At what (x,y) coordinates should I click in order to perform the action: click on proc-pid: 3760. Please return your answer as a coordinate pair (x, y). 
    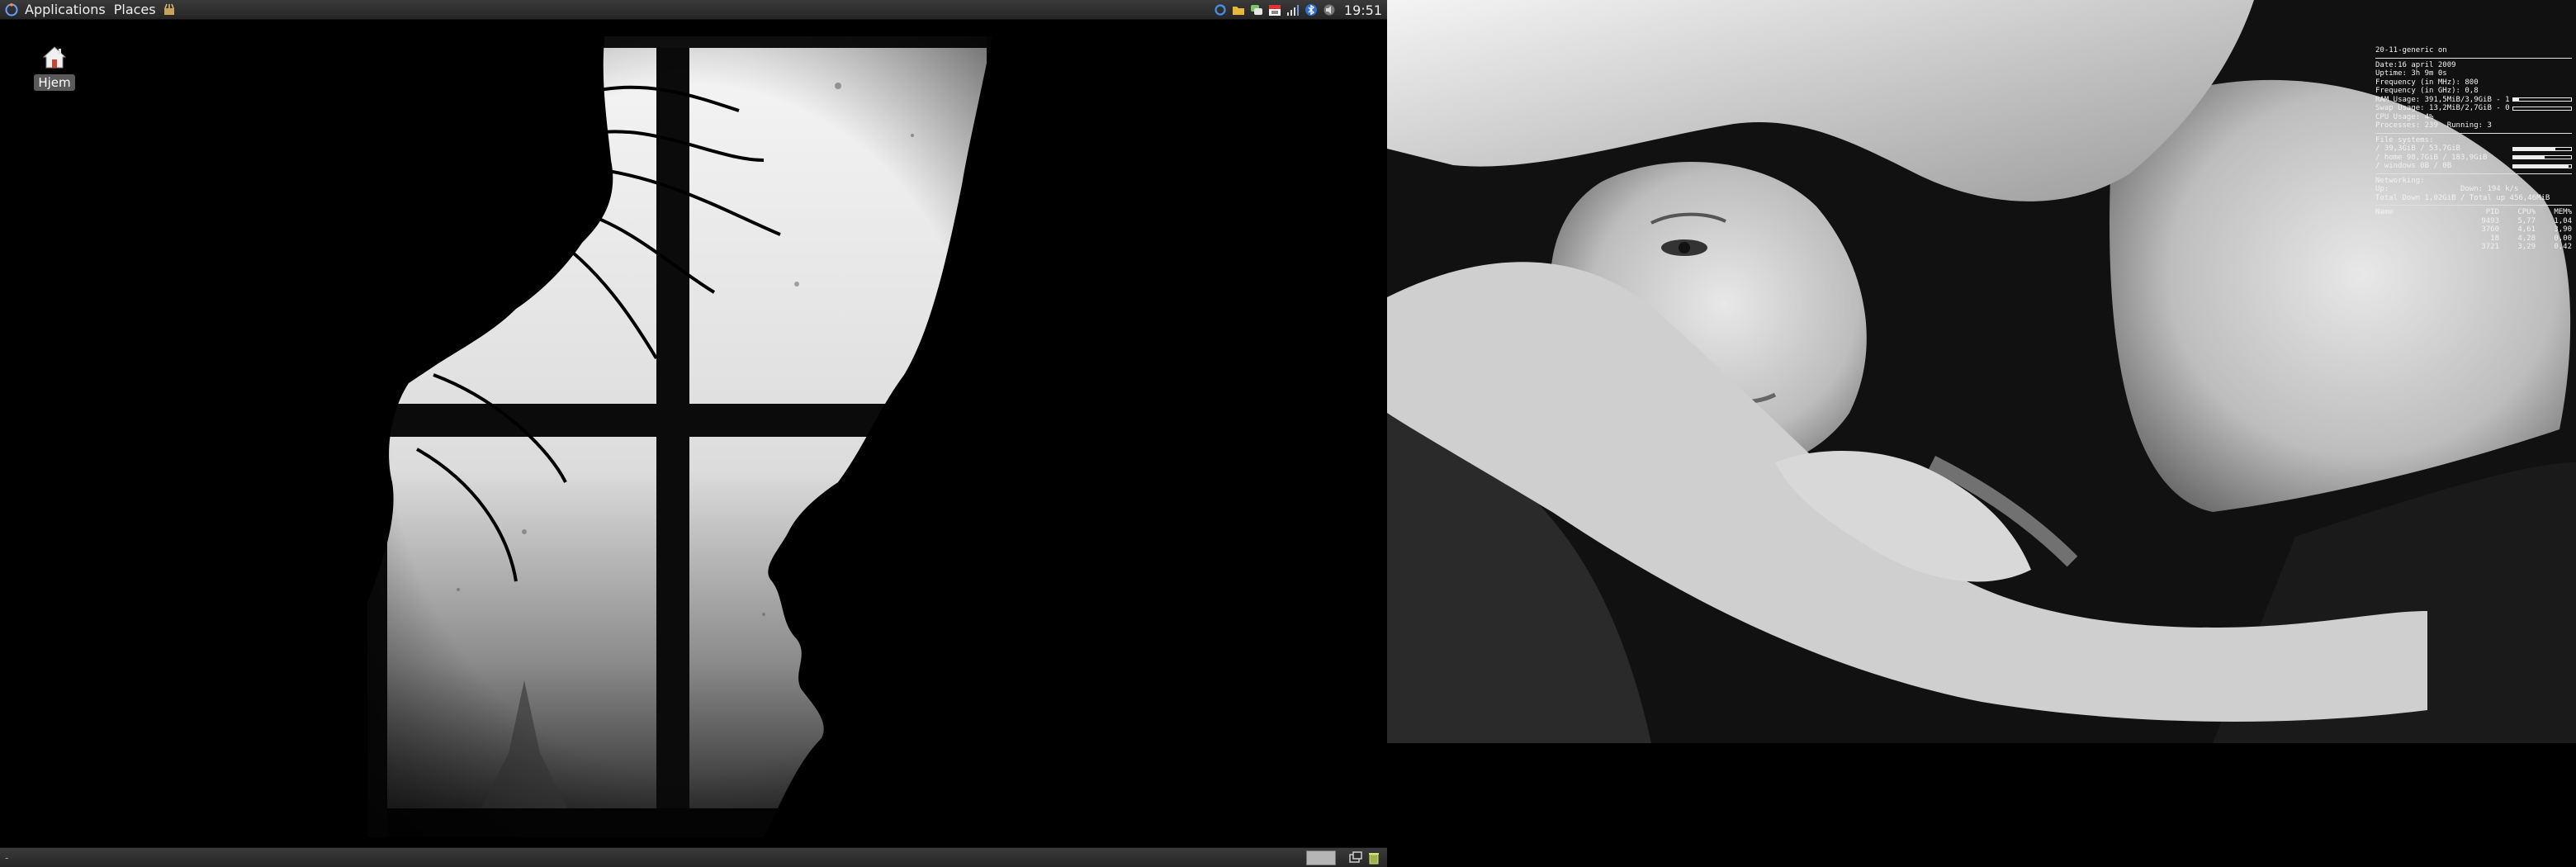
    Looking at the image, I should click on (2490, 229).